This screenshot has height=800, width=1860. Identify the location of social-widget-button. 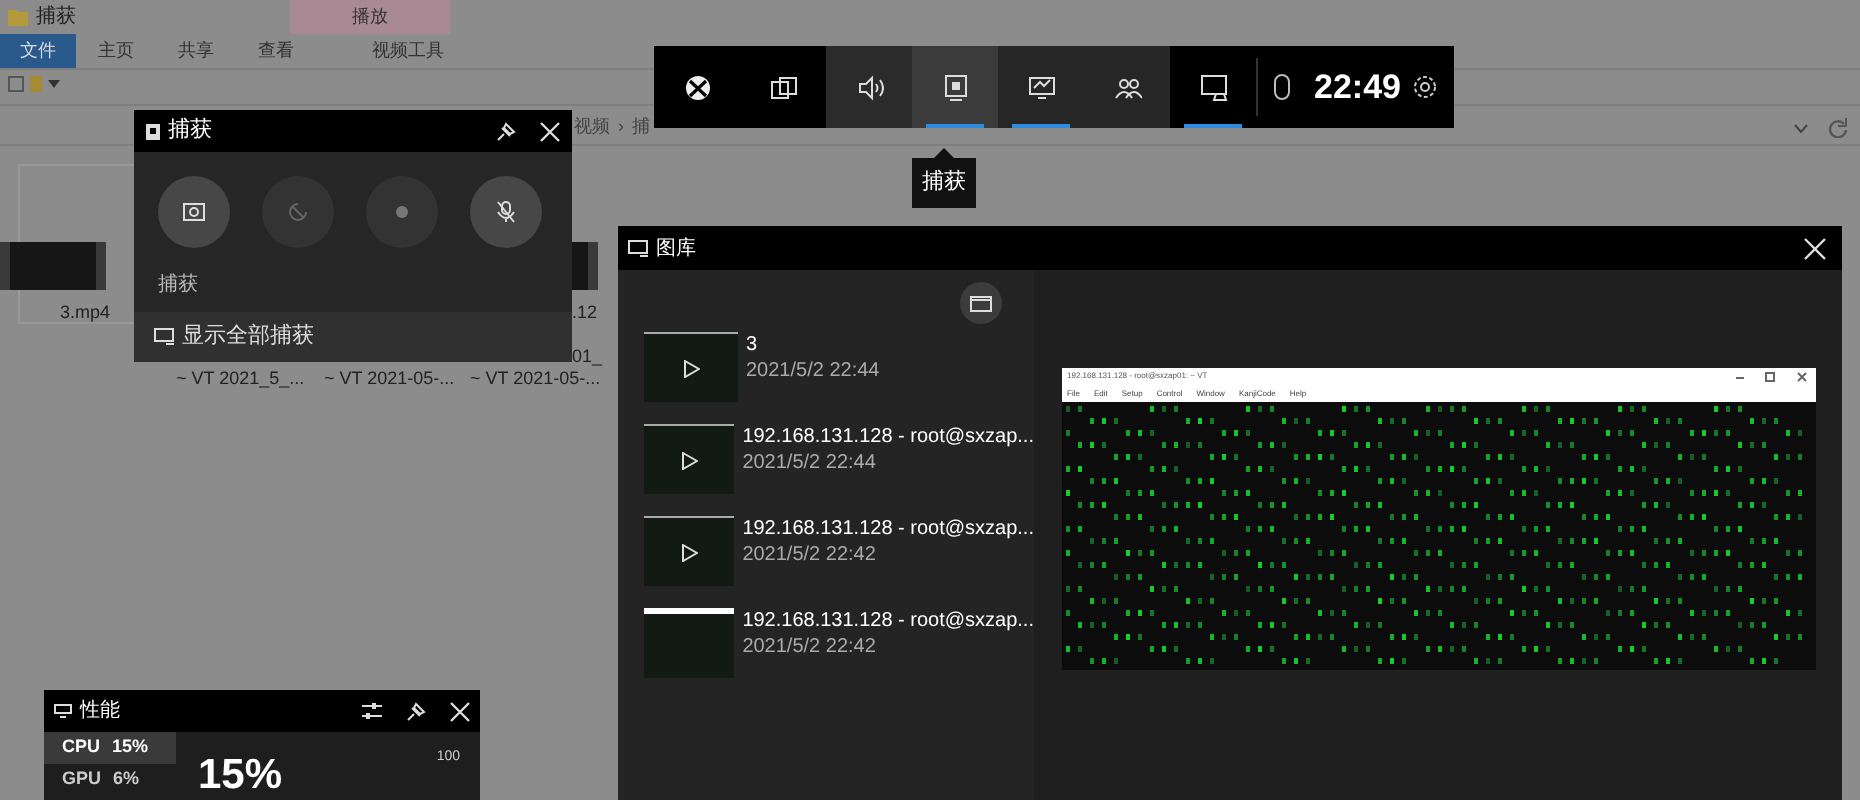
(1127, 87).